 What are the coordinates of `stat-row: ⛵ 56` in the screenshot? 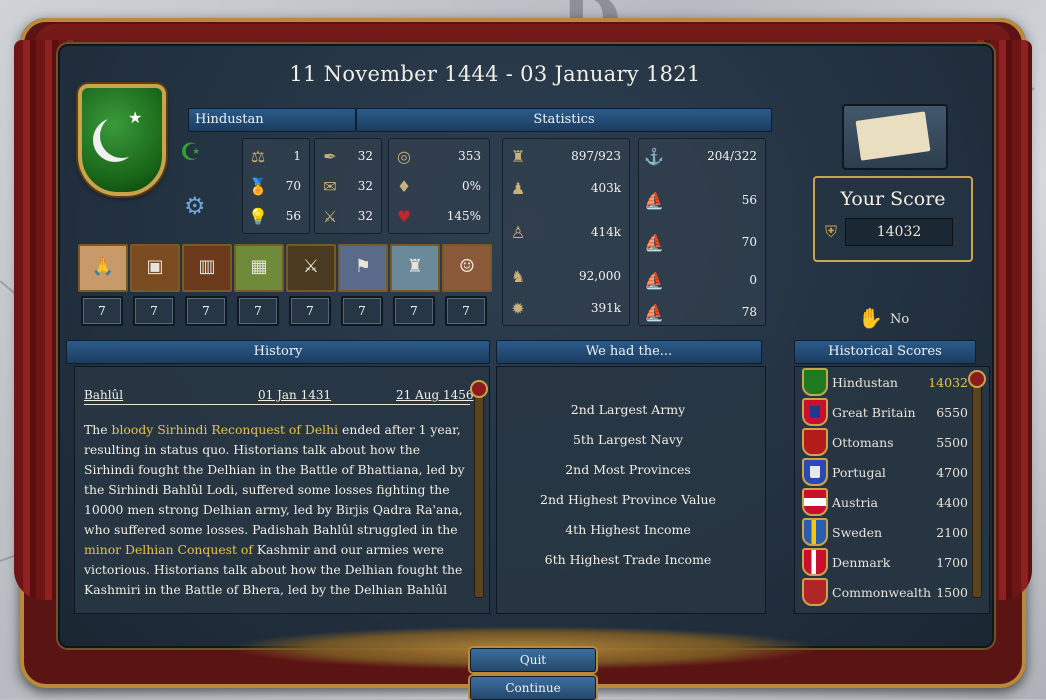 It's located at (702, 200).